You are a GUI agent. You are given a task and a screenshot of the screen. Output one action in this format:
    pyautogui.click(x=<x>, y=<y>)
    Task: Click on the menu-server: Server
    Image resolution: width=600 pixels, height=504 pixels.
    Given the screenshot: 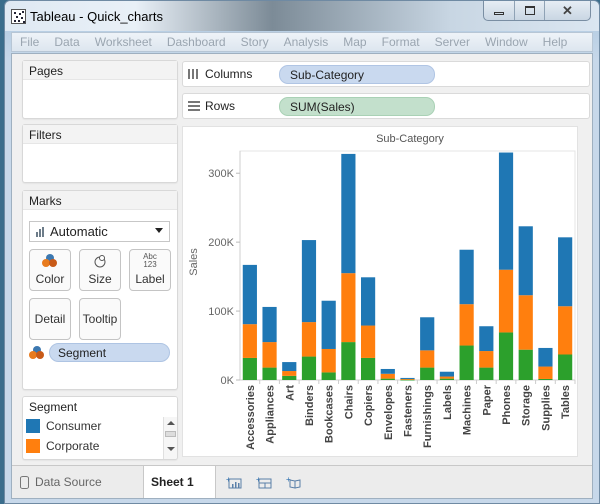 What is the action you would take?
    pyautogui.click(x=452, y=42)
    